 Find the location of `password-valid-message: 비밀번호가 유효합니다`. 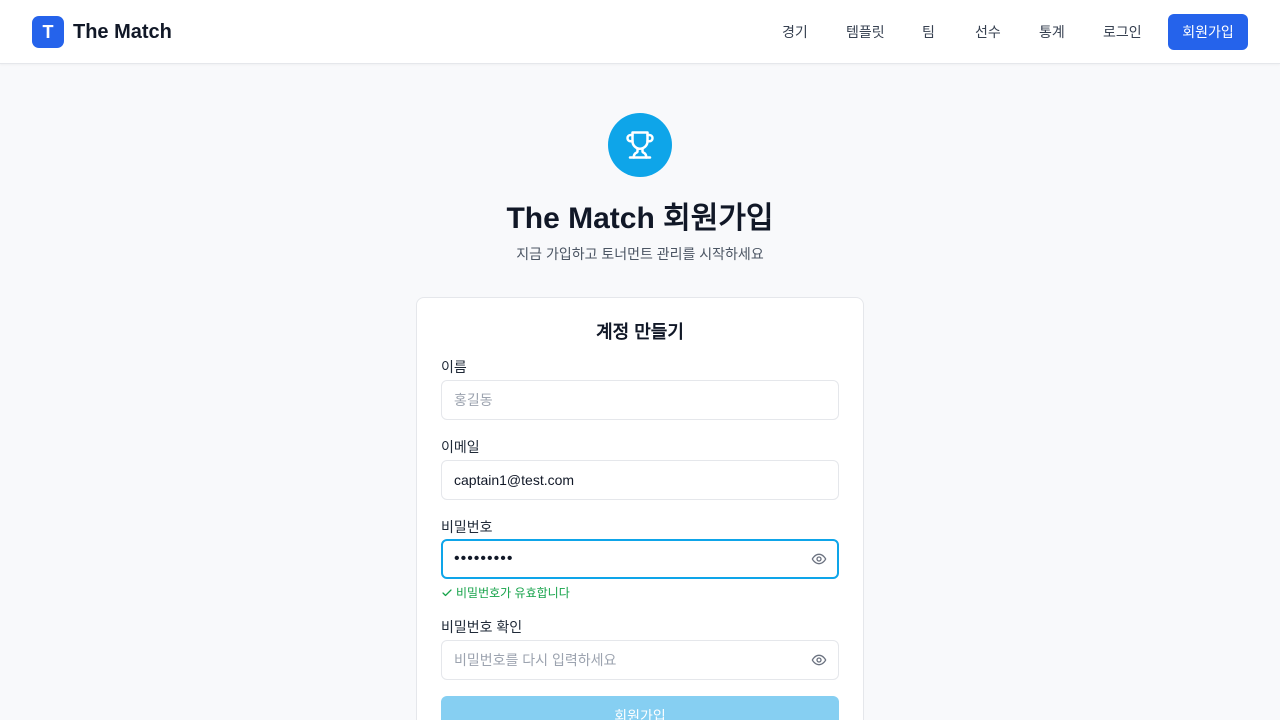

password-valid-message: 비밀번호가 유효합니다 is located at coordinates (505, 592).